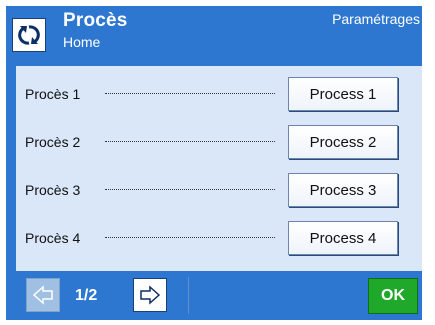  What do you see at coordinates (53, 94) in the screenshot?
I see `row-label: Procès 1` at bounding box center [53, 94].